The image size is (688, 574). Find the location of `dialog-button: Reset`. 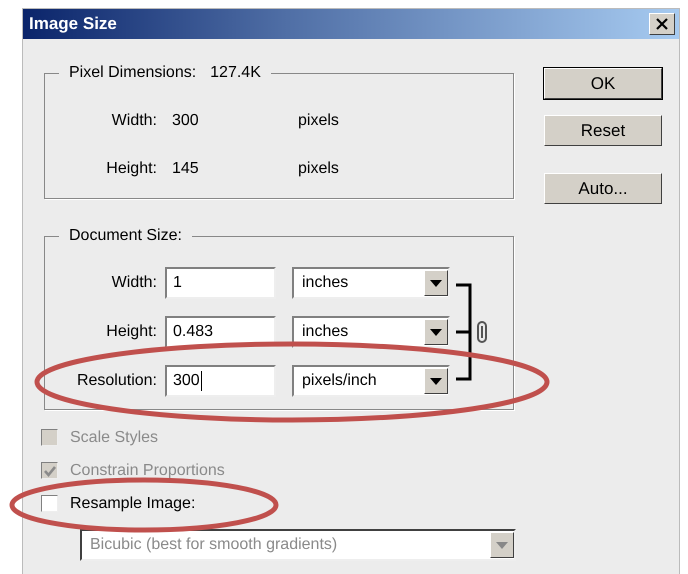

dialog-button: Reset is located at coordinates (603, 130).